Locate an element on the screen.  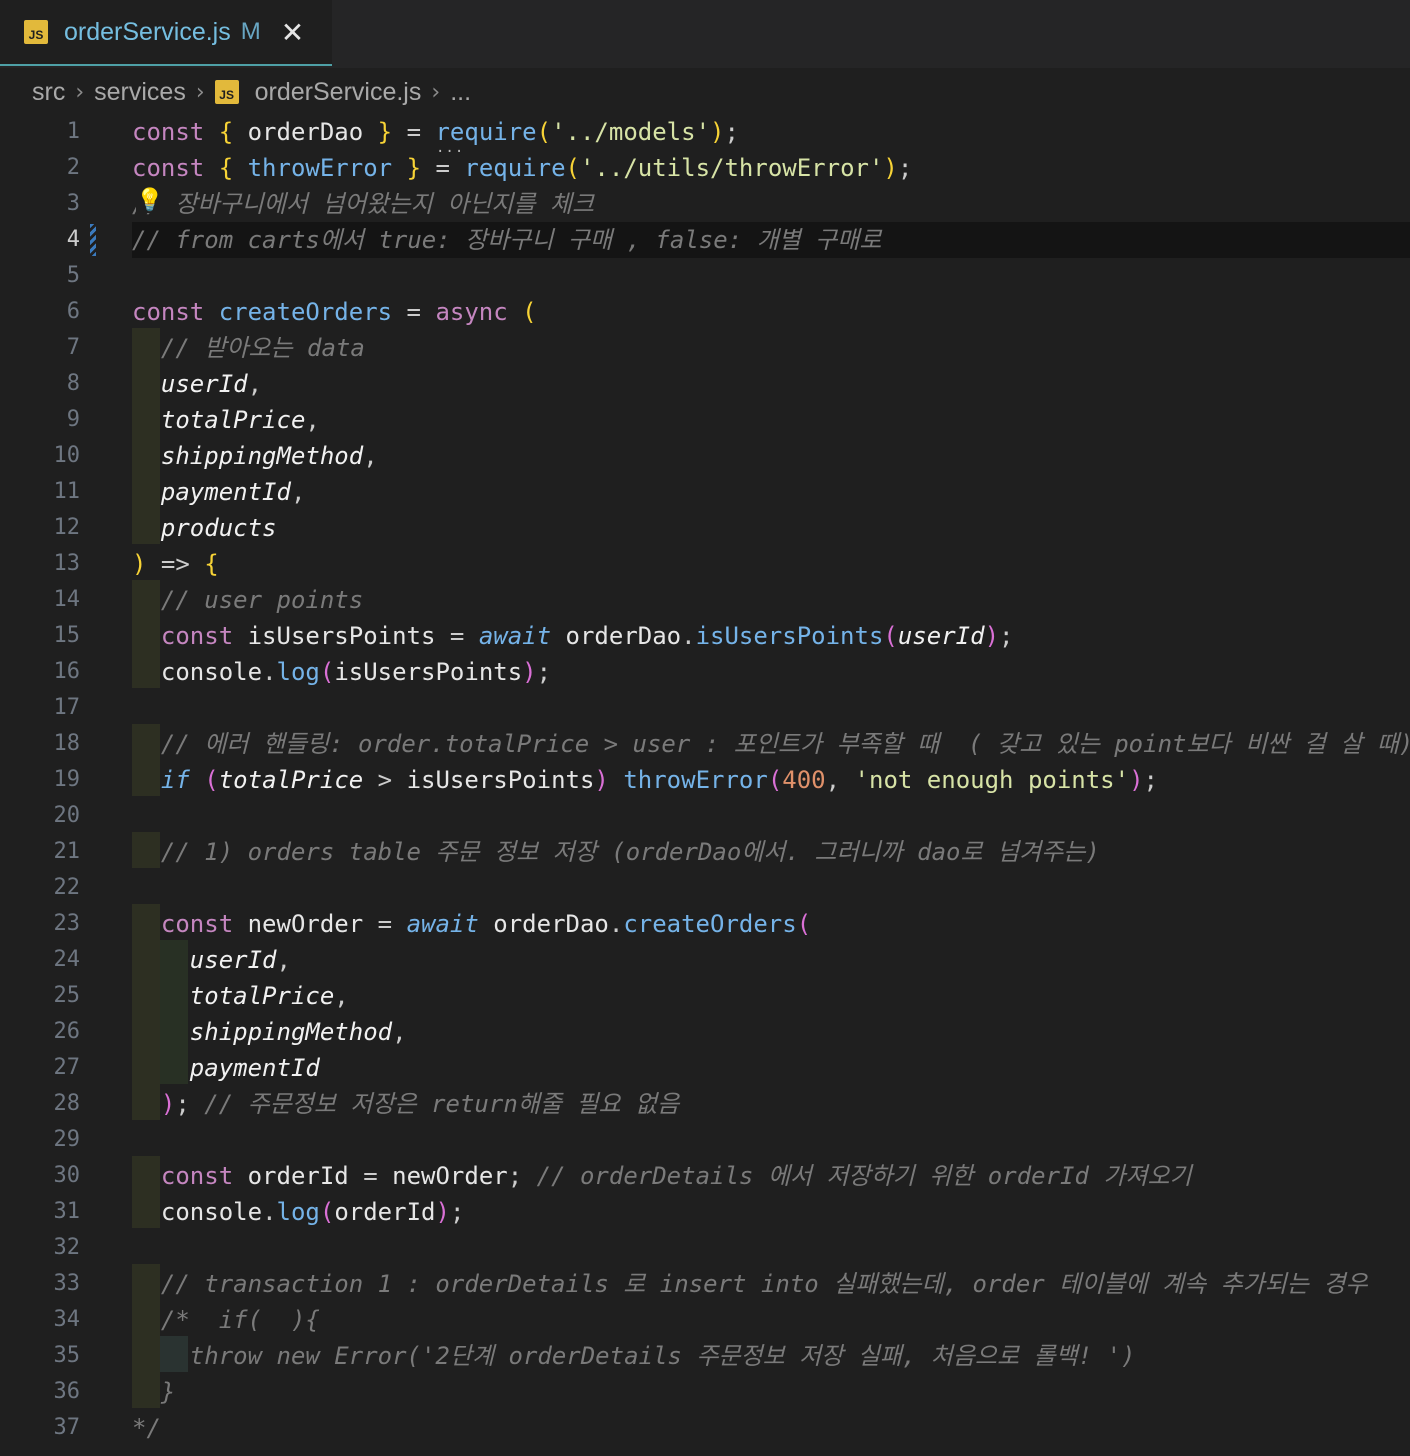
code-line: 12 products is located at coordinates (705, 528).